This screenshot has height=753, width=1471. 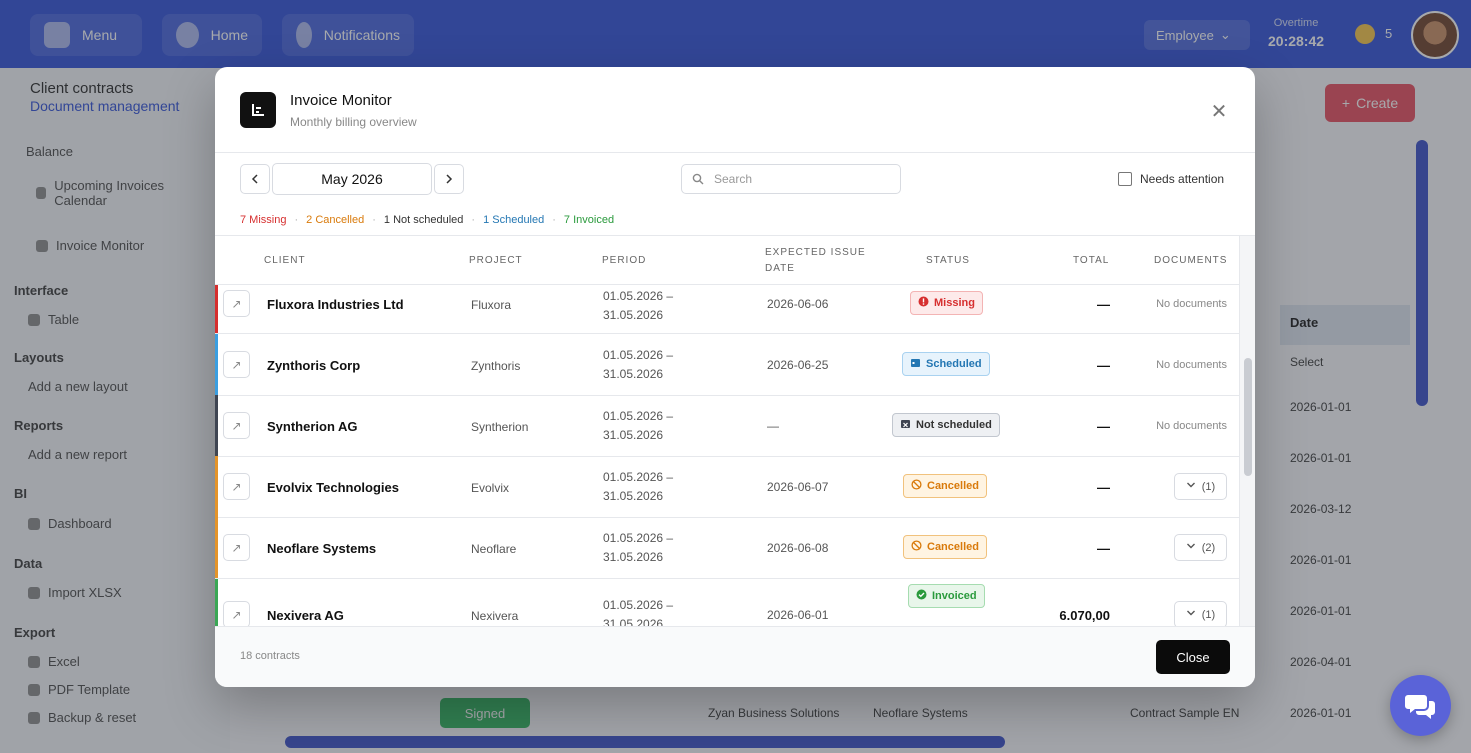 What do you see at coordinates (1182, 179) in the screenshot?
I see `needs-attention-label: Needs attention` at bounding box center [1182, 179].